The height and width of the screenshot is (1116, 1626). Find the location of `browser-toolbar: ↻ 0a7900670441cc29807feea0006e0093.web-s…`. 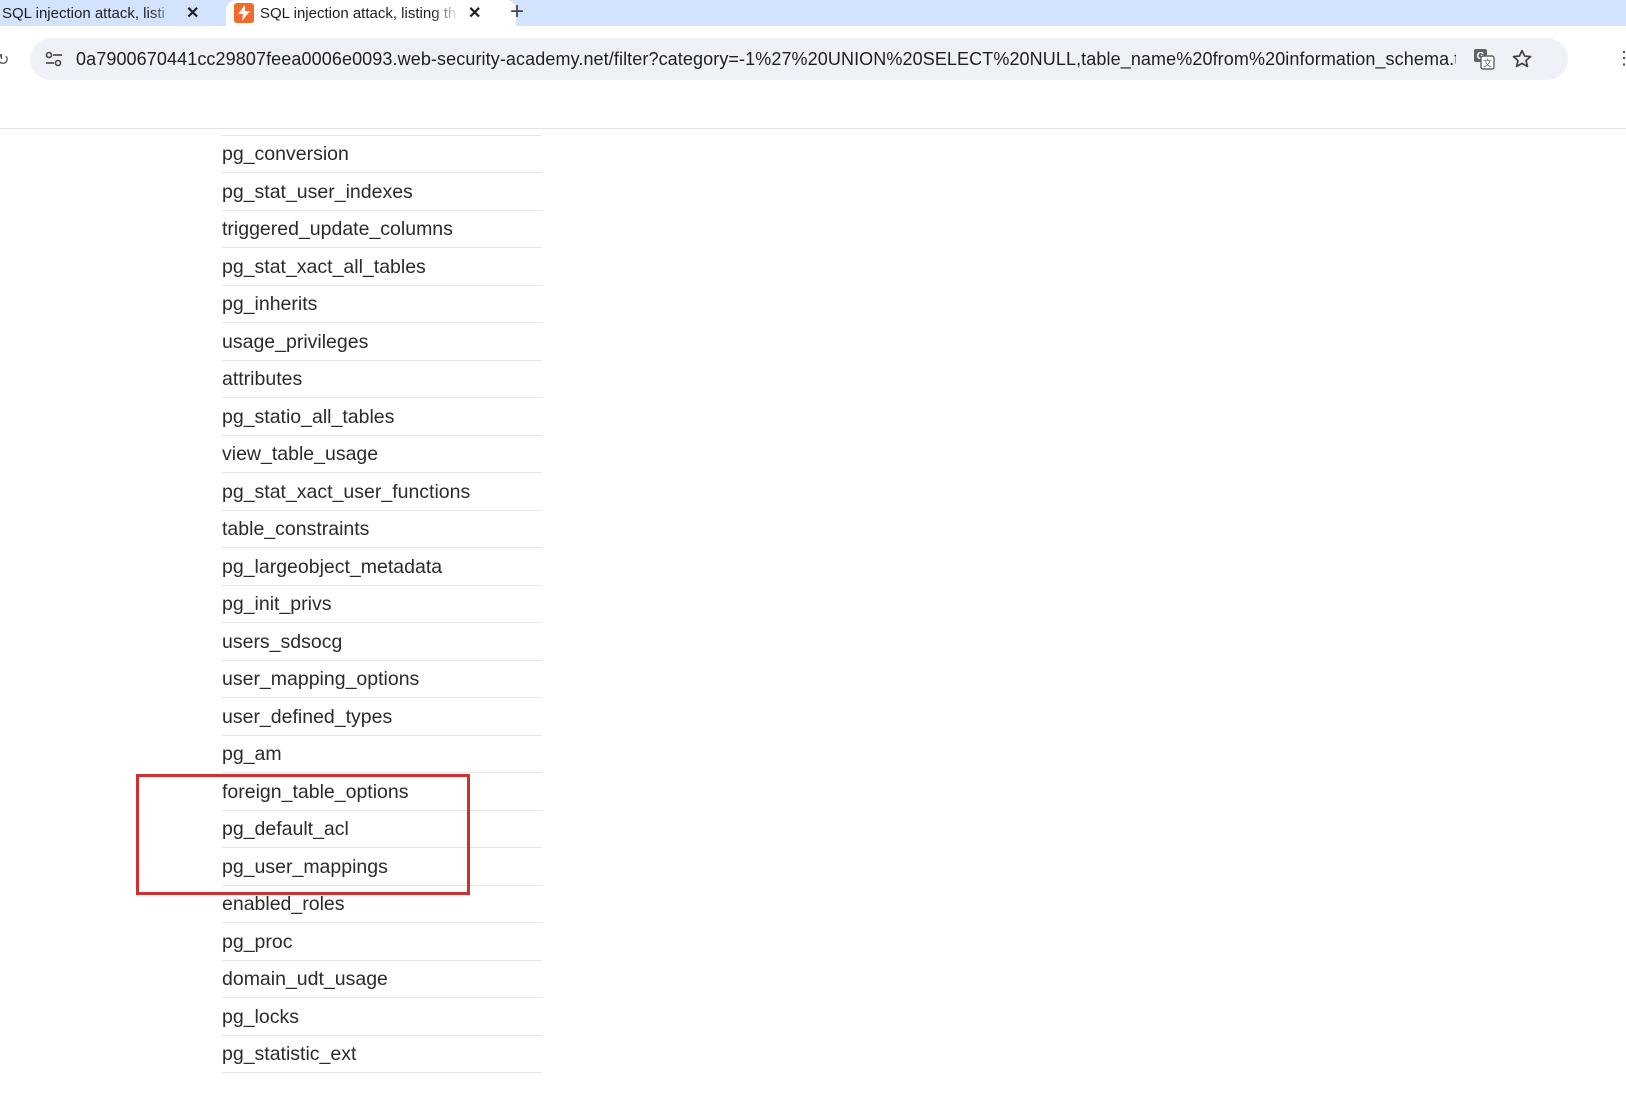

browser-toolbar: ↻ 0a7900670441cc29807feea0006e0093.web-s… is located at coordinates (813, 77).